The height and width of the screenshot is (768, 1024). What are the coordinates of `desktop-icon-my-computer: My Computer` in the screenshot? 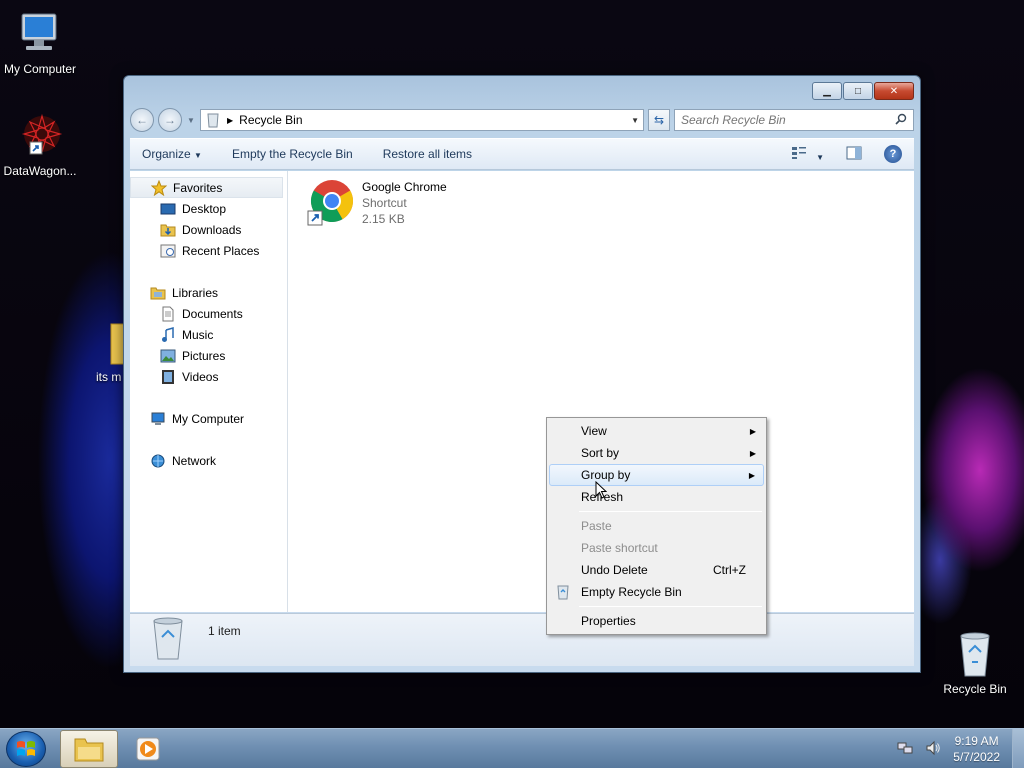 It's located at (40, 43).